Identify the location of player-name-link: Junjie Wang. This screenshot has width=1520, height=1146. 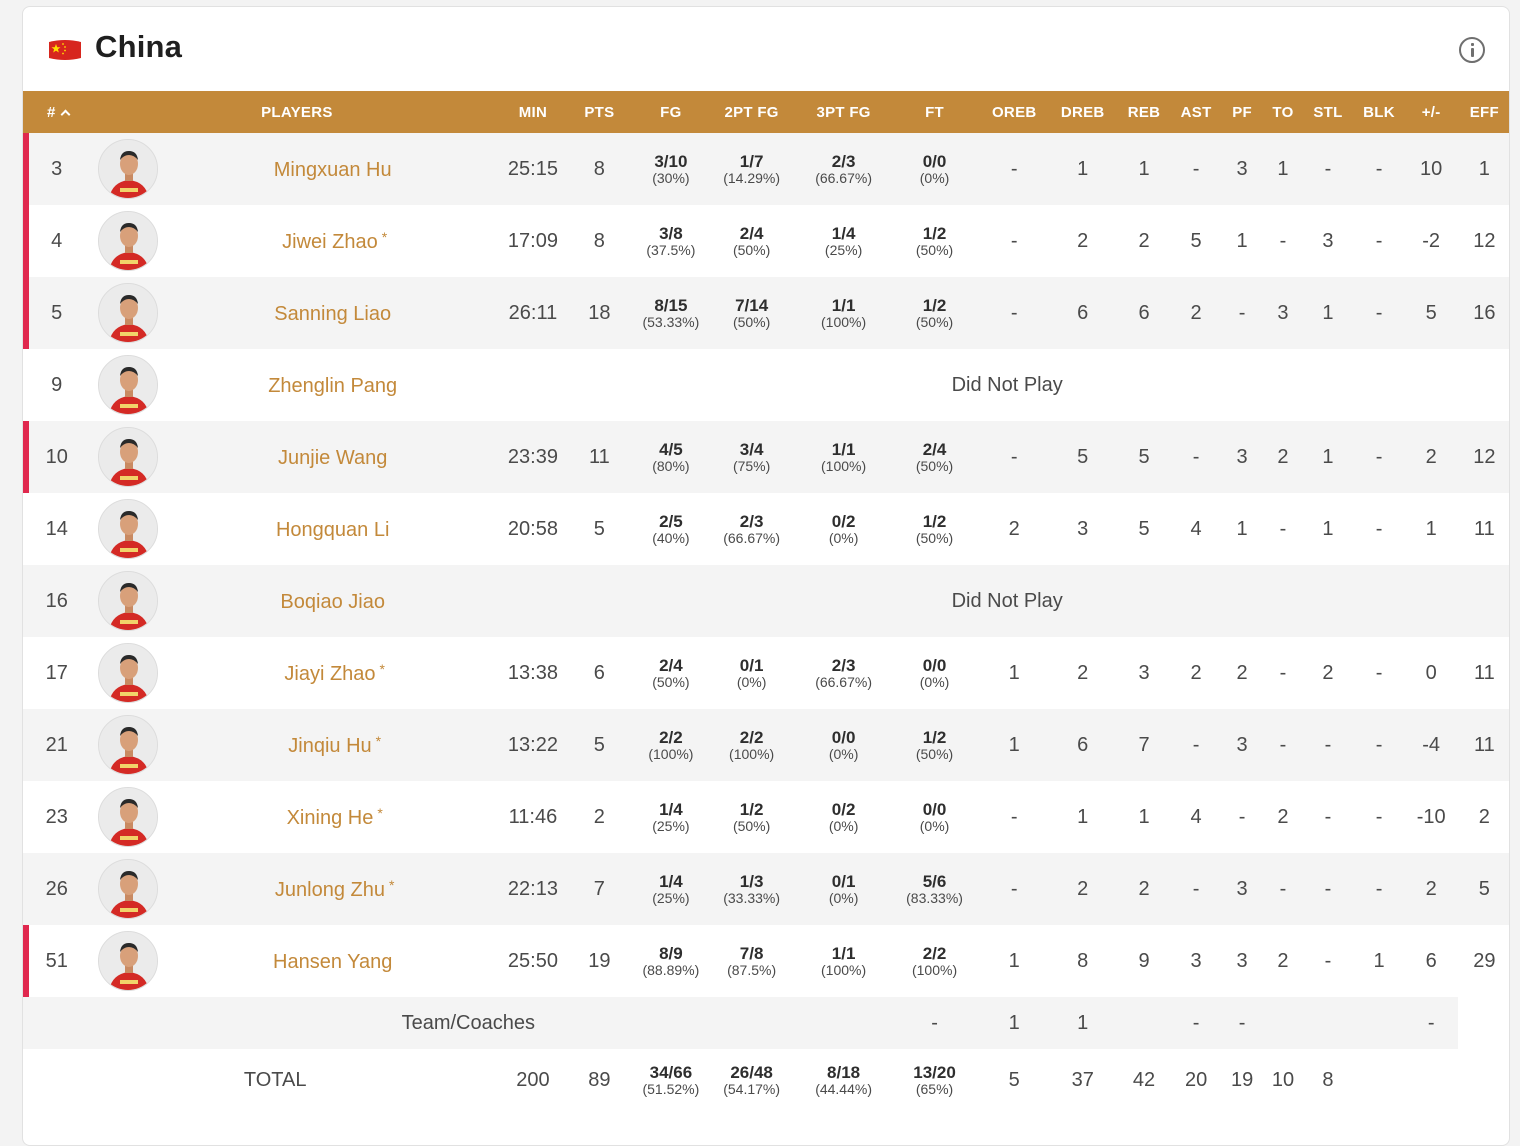
(332, 458).